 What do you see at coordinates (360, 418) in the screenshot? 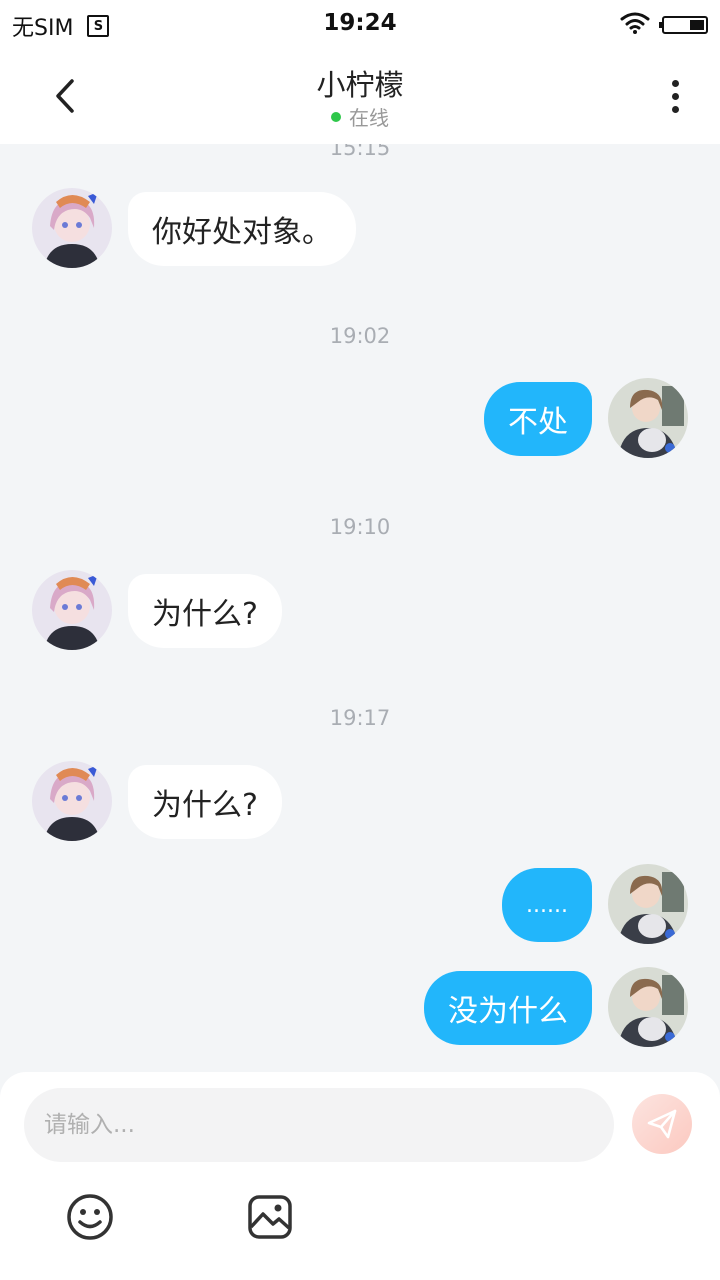
I see `message-row: 不处` at bounding box center [360, 418].